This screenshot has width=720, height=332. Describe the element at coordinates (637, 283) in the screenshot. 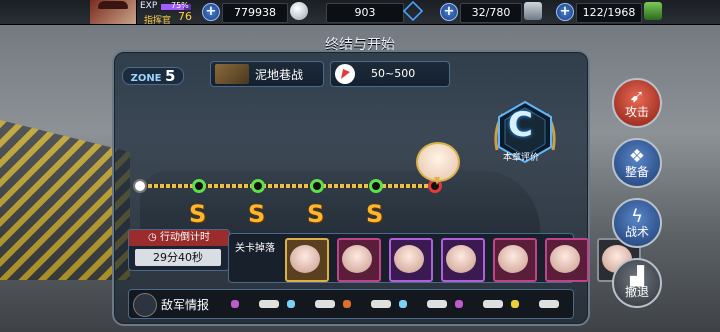

I see `retreat-button: ▟ 撤退` at that location.